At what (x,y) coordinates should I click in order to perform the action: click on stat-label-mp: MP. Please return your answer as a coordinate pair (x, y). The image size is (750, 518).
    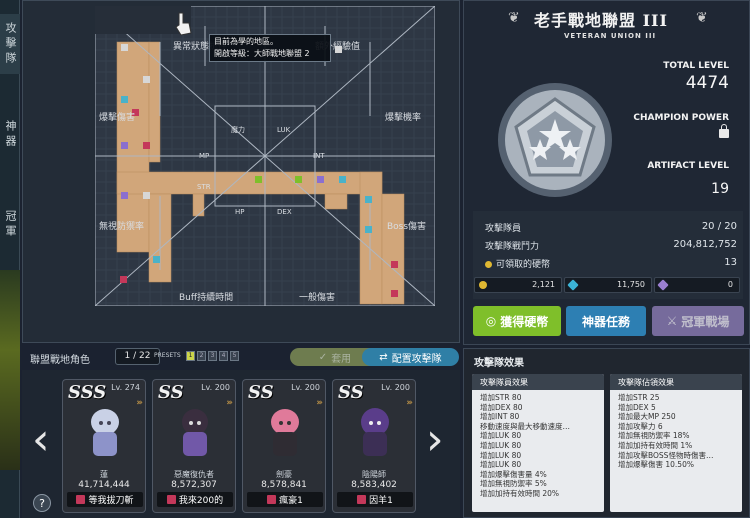
    Looking at the image, I should click on (204, 156).